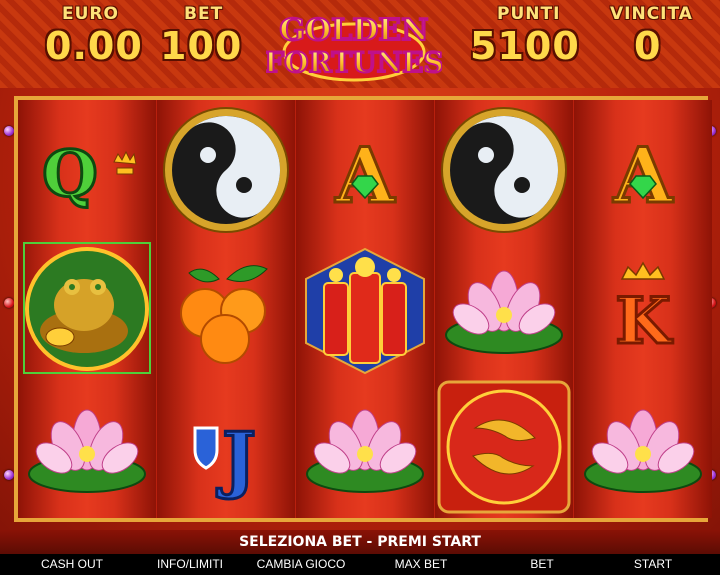 The width and height of the screenshot is (720, 575). Describe the element at coordinates (421, 564) in the screenshot. I see `max-bet-button: MAX BET` at that location.